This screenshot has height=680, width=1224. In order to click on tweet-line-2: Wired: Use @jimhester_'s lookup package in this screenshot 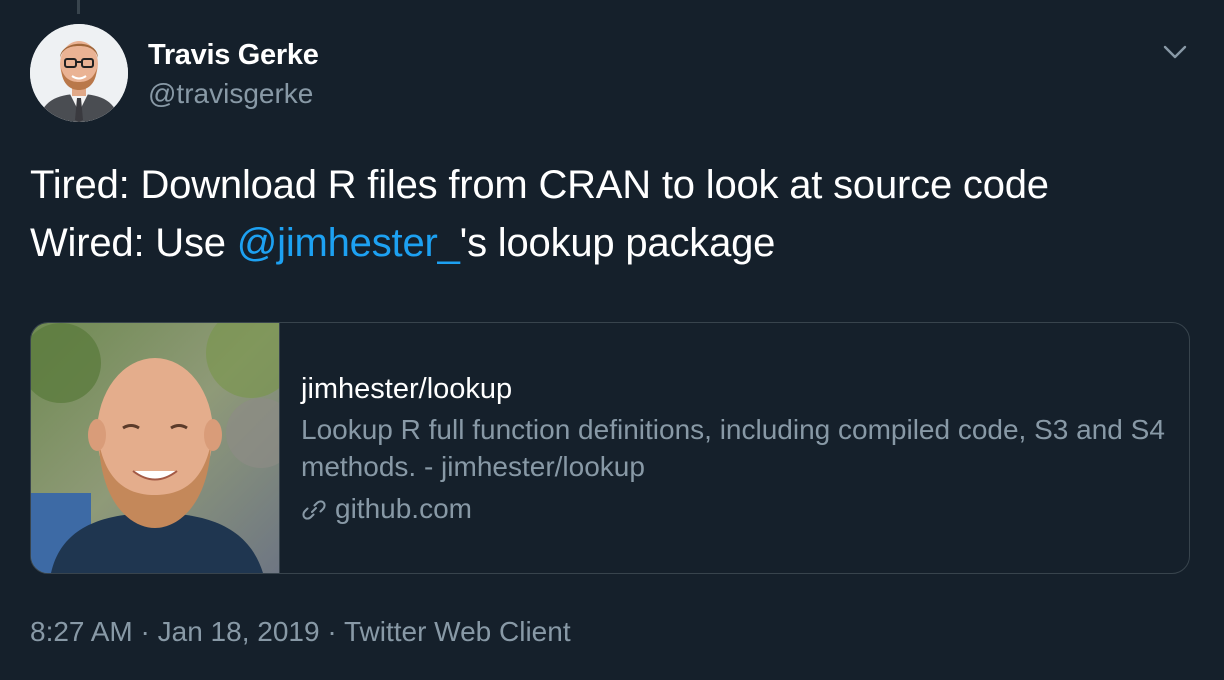, I will do `click(615, 243)`.